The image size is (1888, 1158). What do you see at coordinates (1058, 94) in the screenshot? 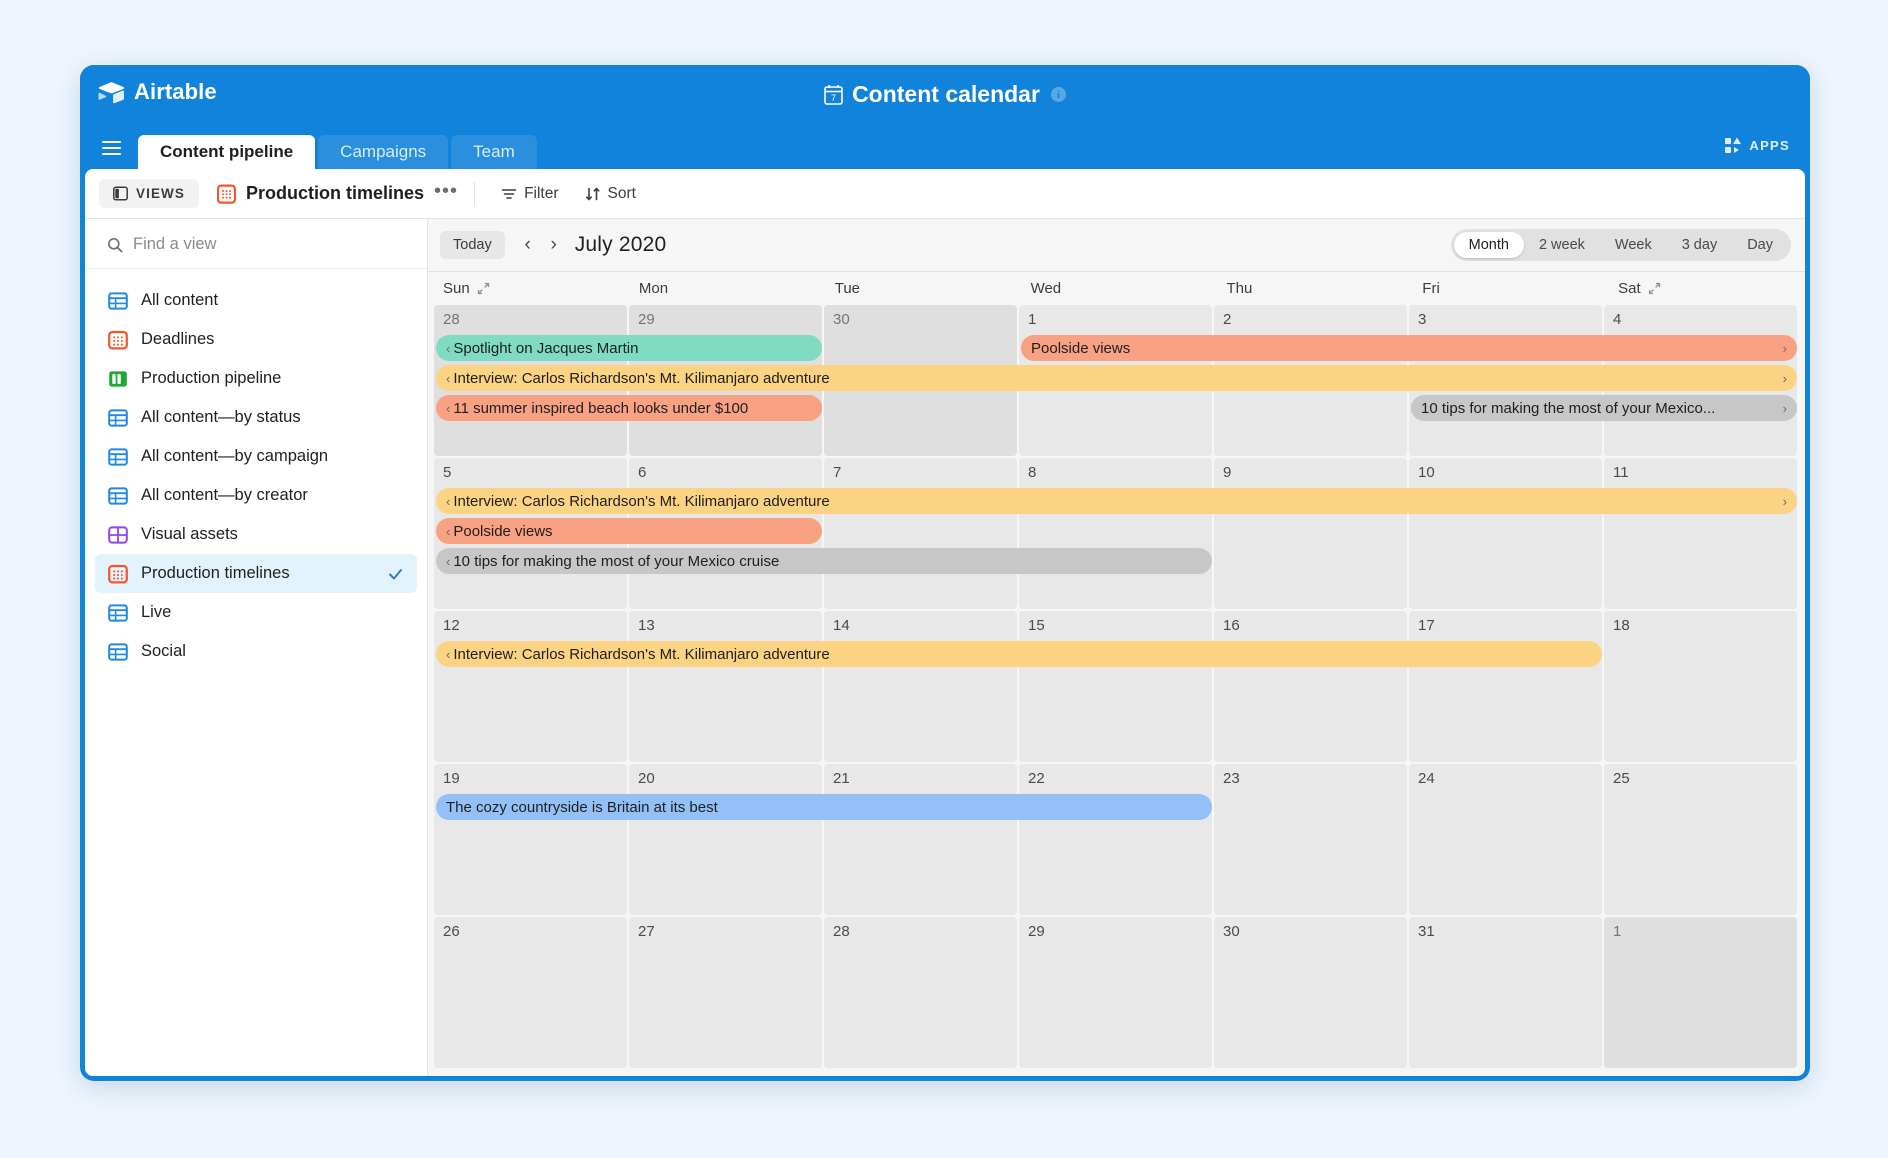
I see `info-icon: i` at bounding box center [1058, 94].